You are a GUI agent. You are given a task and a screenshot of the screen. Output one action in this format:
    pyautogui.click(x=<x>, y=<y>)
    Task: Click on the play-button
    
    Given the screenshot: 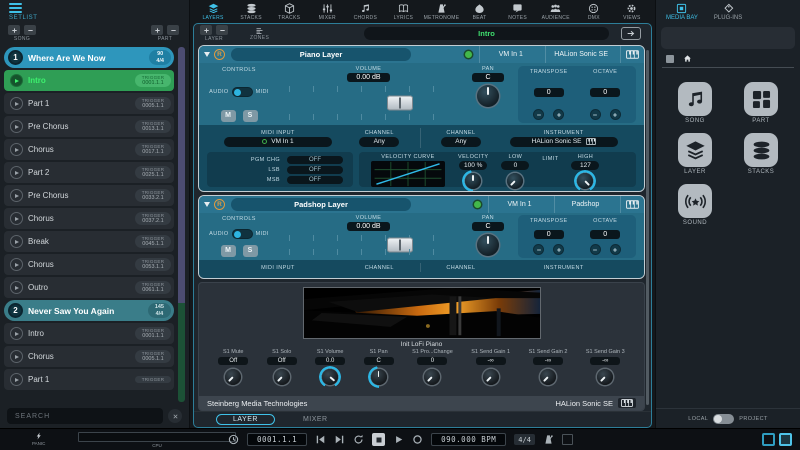 What is the action you would take?
    pyautogui.click(x=398, y=439)
    